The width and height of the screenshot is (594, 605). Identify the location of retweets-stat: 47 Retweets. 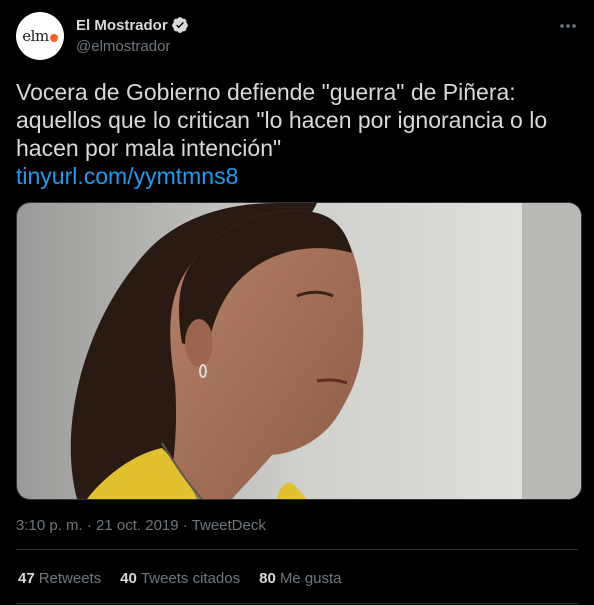
(59, 578).